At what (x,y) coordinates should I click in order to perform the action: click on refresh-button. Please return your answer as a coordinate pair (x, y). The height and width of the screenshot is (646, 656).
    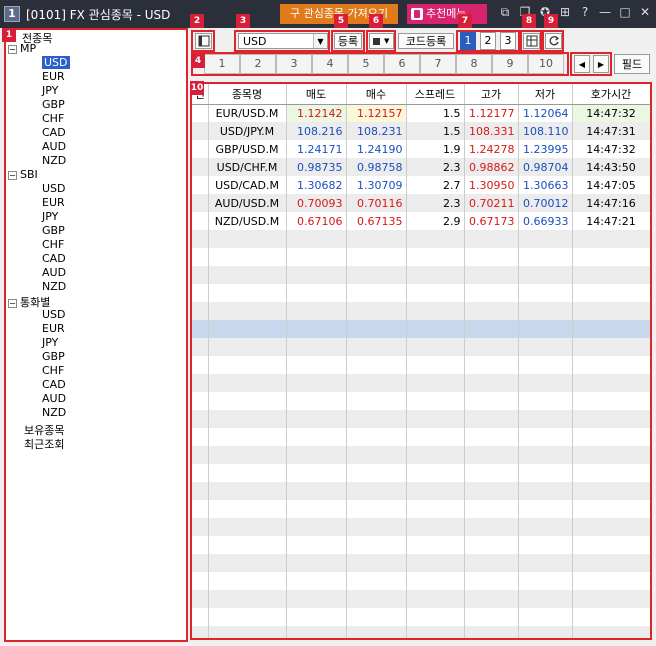
    Looking at the image, I should click on (553, 41).